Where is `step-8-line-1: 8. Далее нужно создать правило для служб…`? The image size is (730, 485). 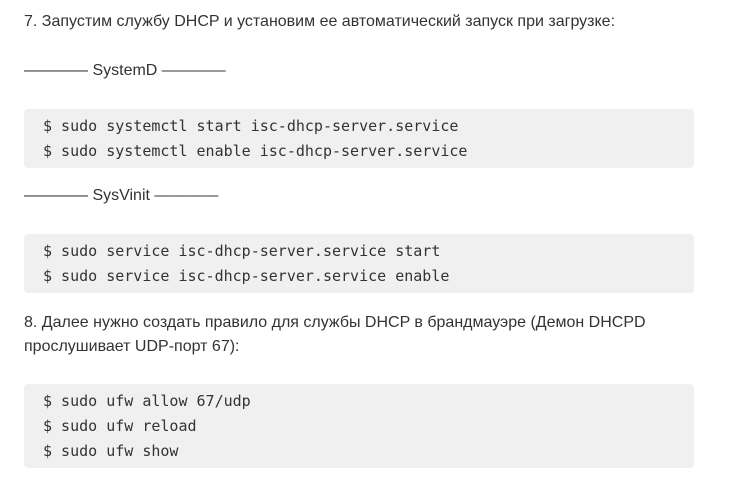
step-8-line-1: 8. Далее нужно создать правило для служб… is located at coordinates (335, 322).